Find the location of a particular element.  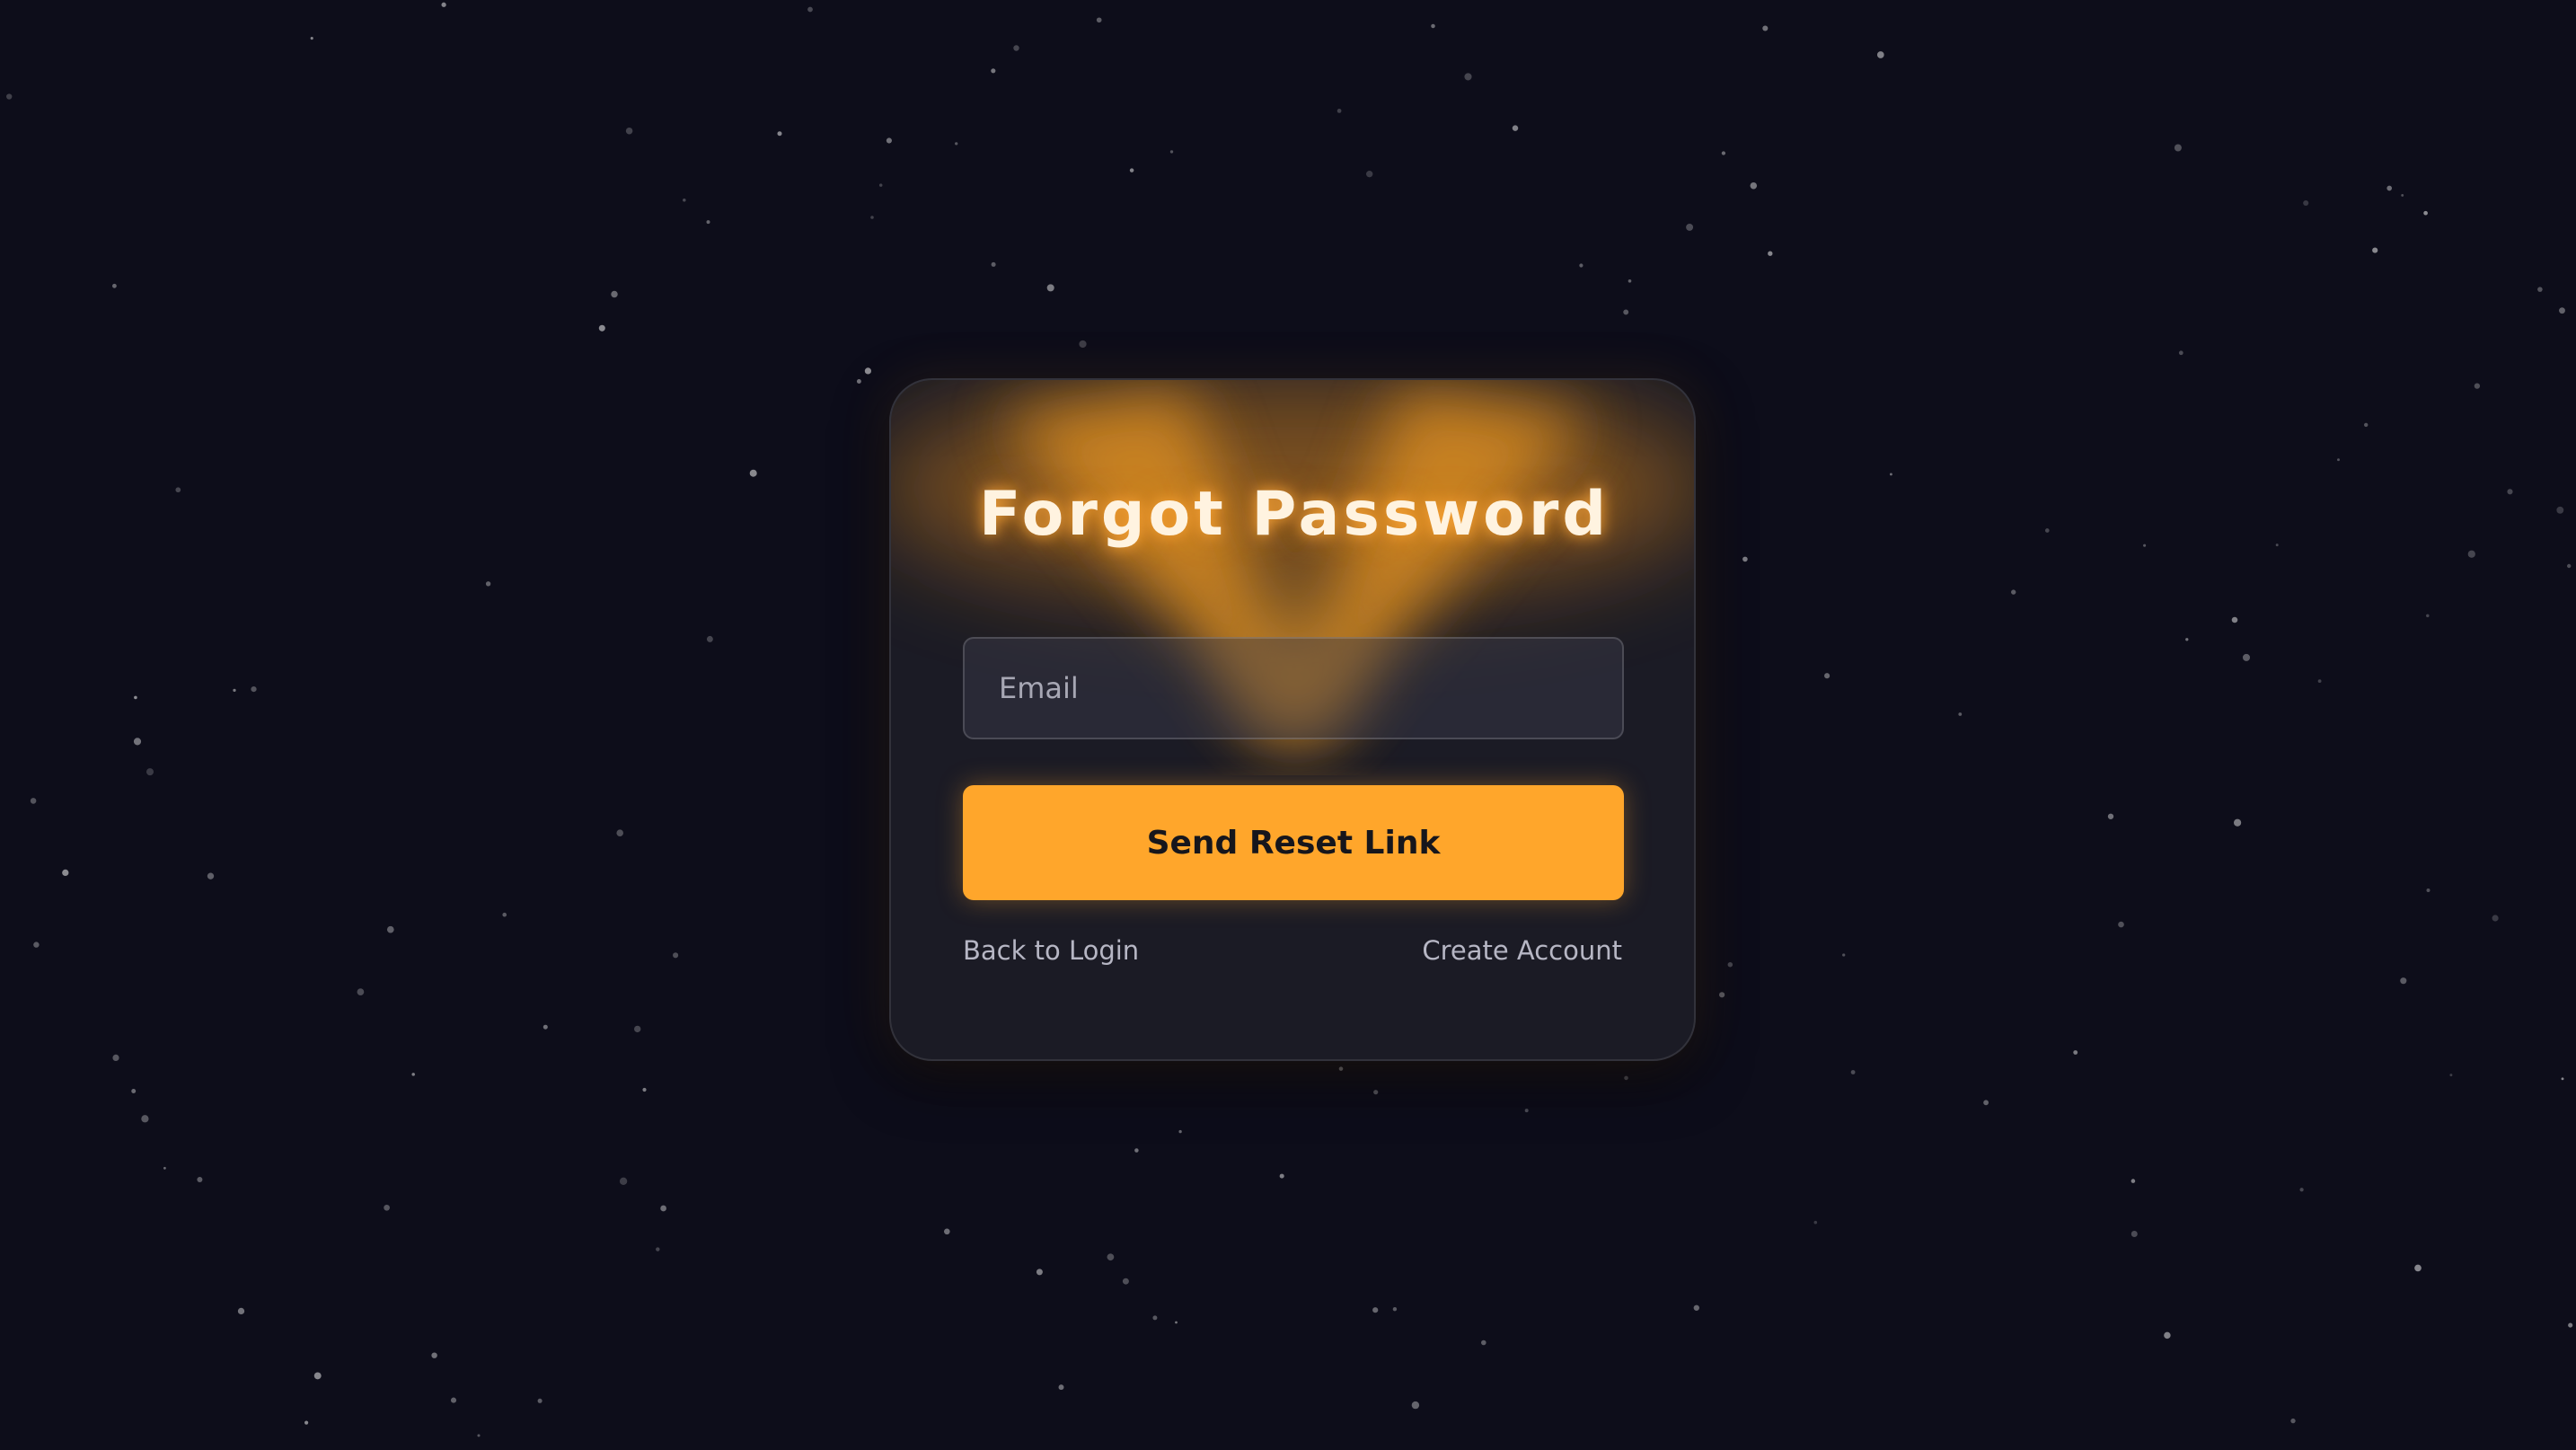

back-to-login-link: Back to Login is located at coordinates (1051, 951).